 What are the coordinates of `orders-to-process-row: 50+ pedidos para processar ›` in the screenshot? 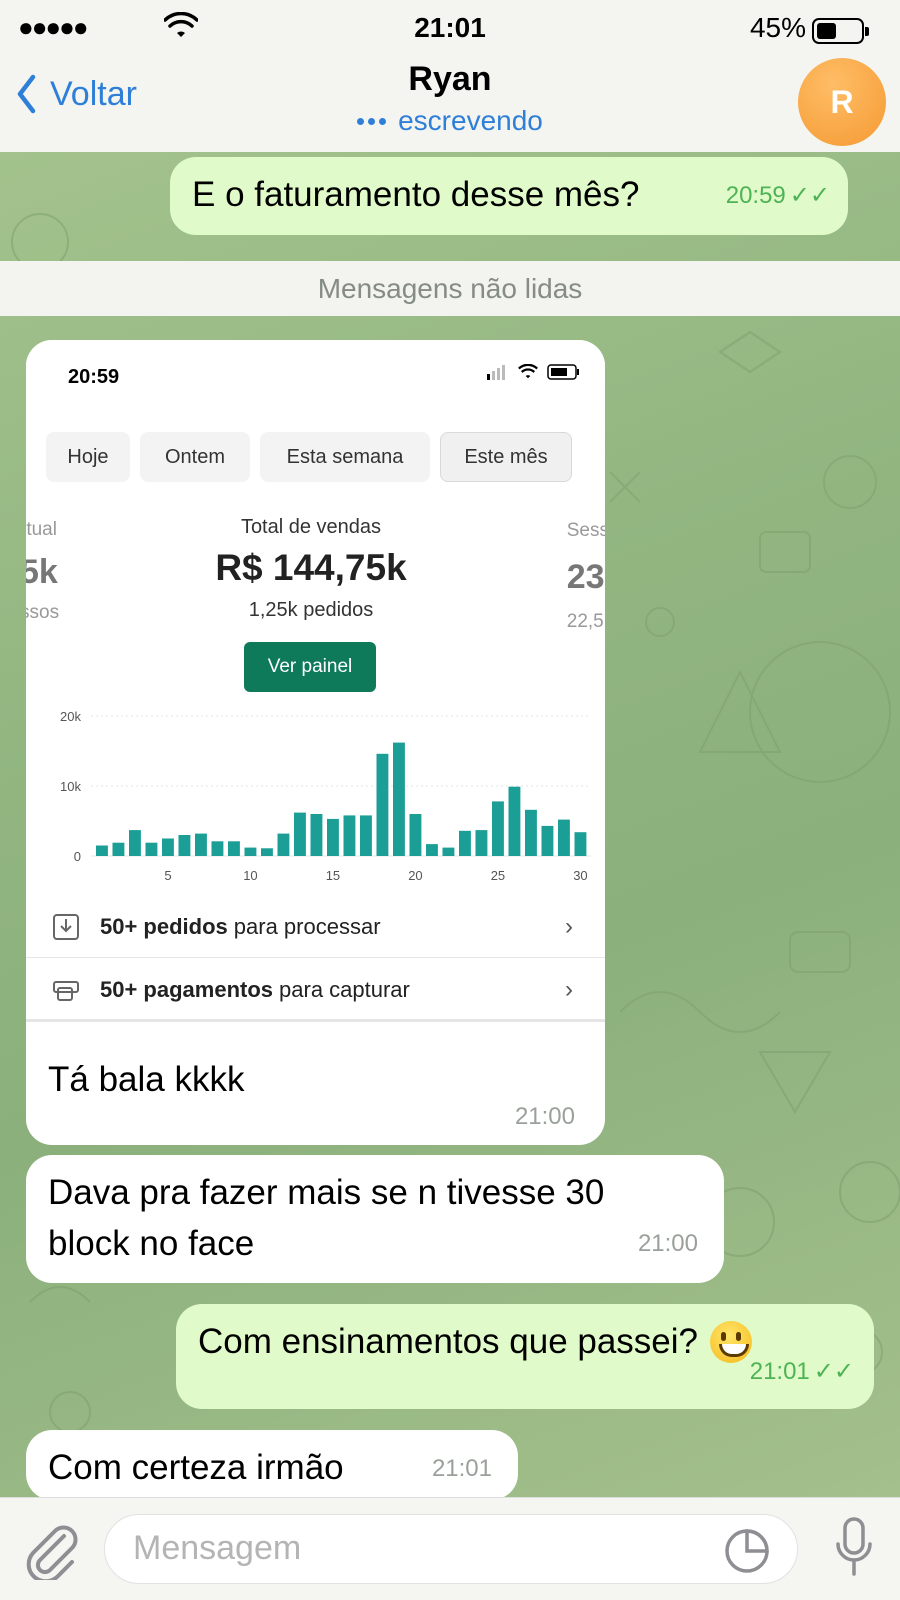 It's located at (315, 927).